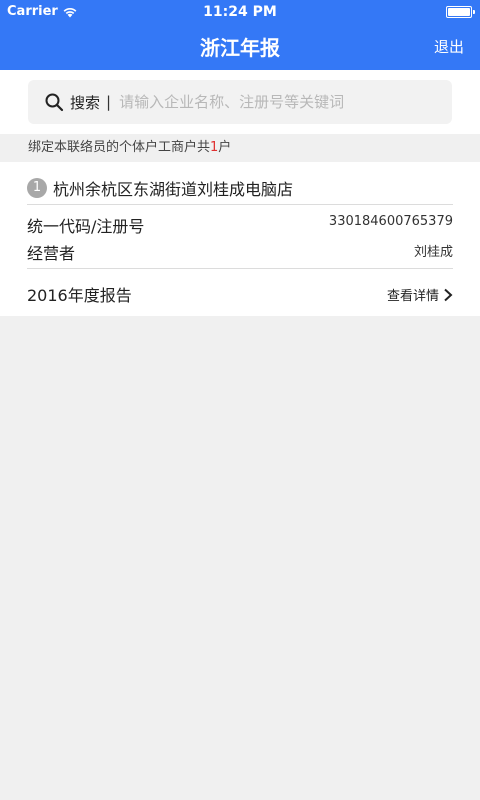 Image resolution: width=480 pixels, height=800 pixels. I want to click on business-title: 1 杭州余杭区东湖街道刘桂成电脑店, so click(160, 188).